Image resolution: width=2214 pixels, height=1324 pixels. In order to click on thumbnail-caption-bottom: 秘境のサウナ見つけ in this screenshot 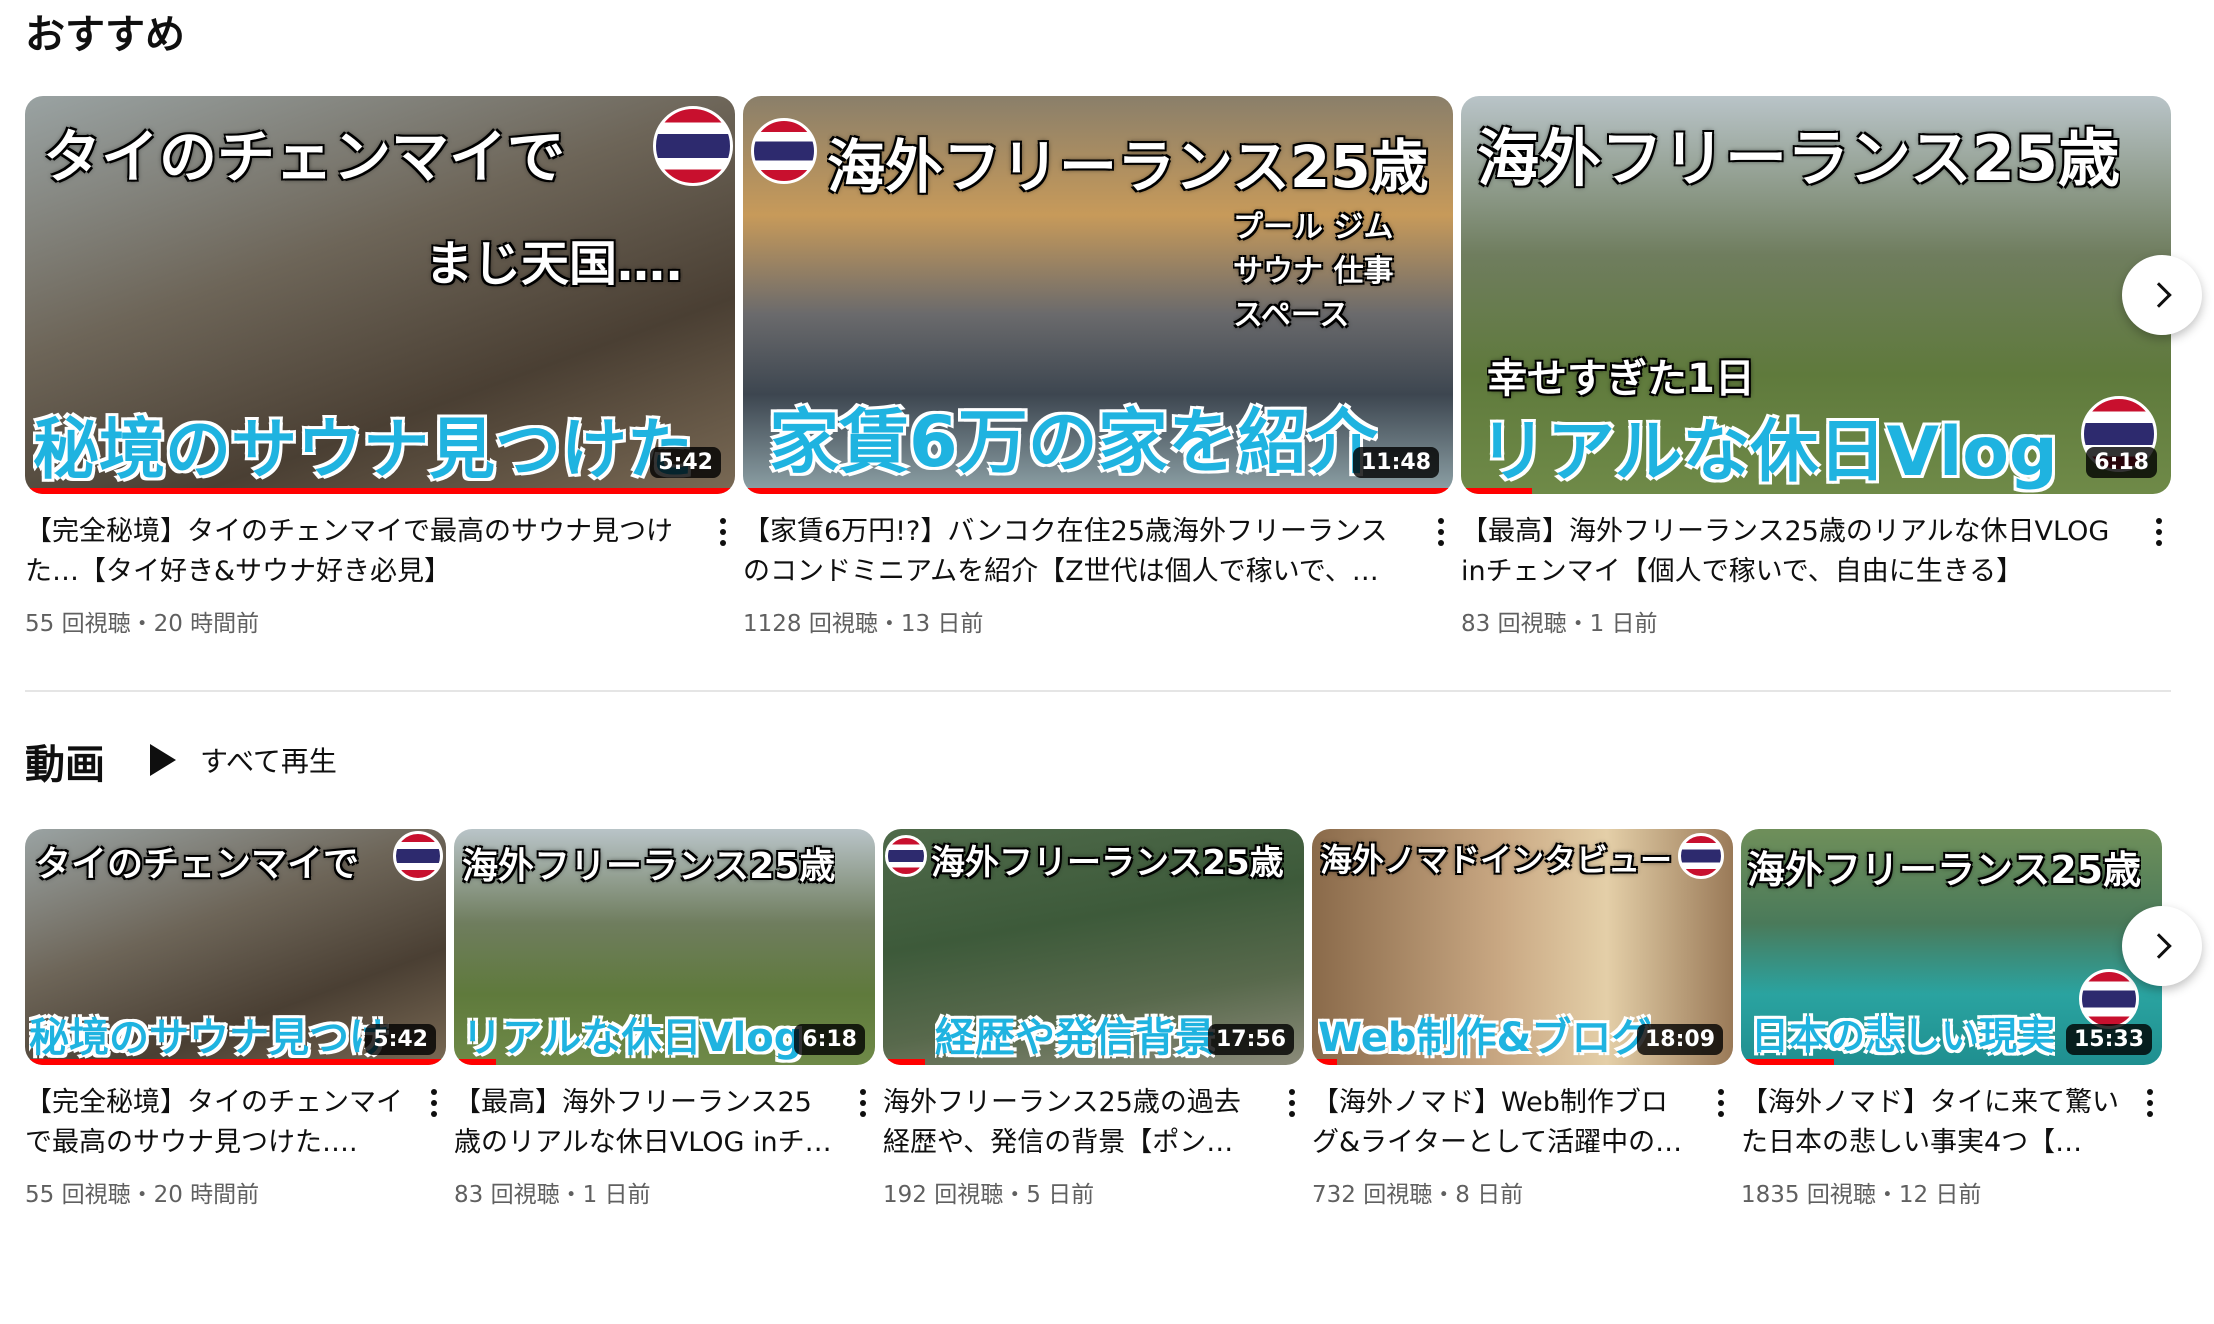, I will do `click(209, 1038)`.